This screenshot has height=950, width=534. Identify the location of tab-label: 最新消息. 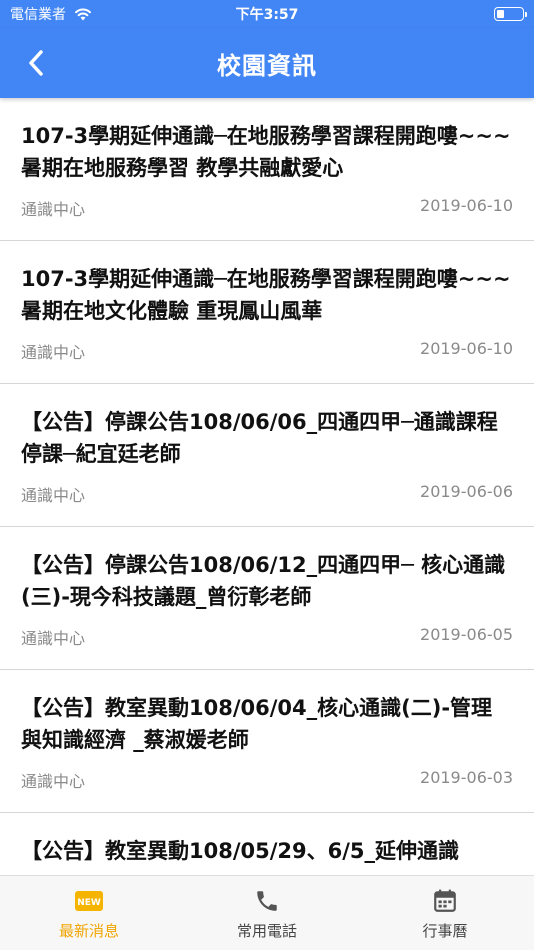
(88, 931).